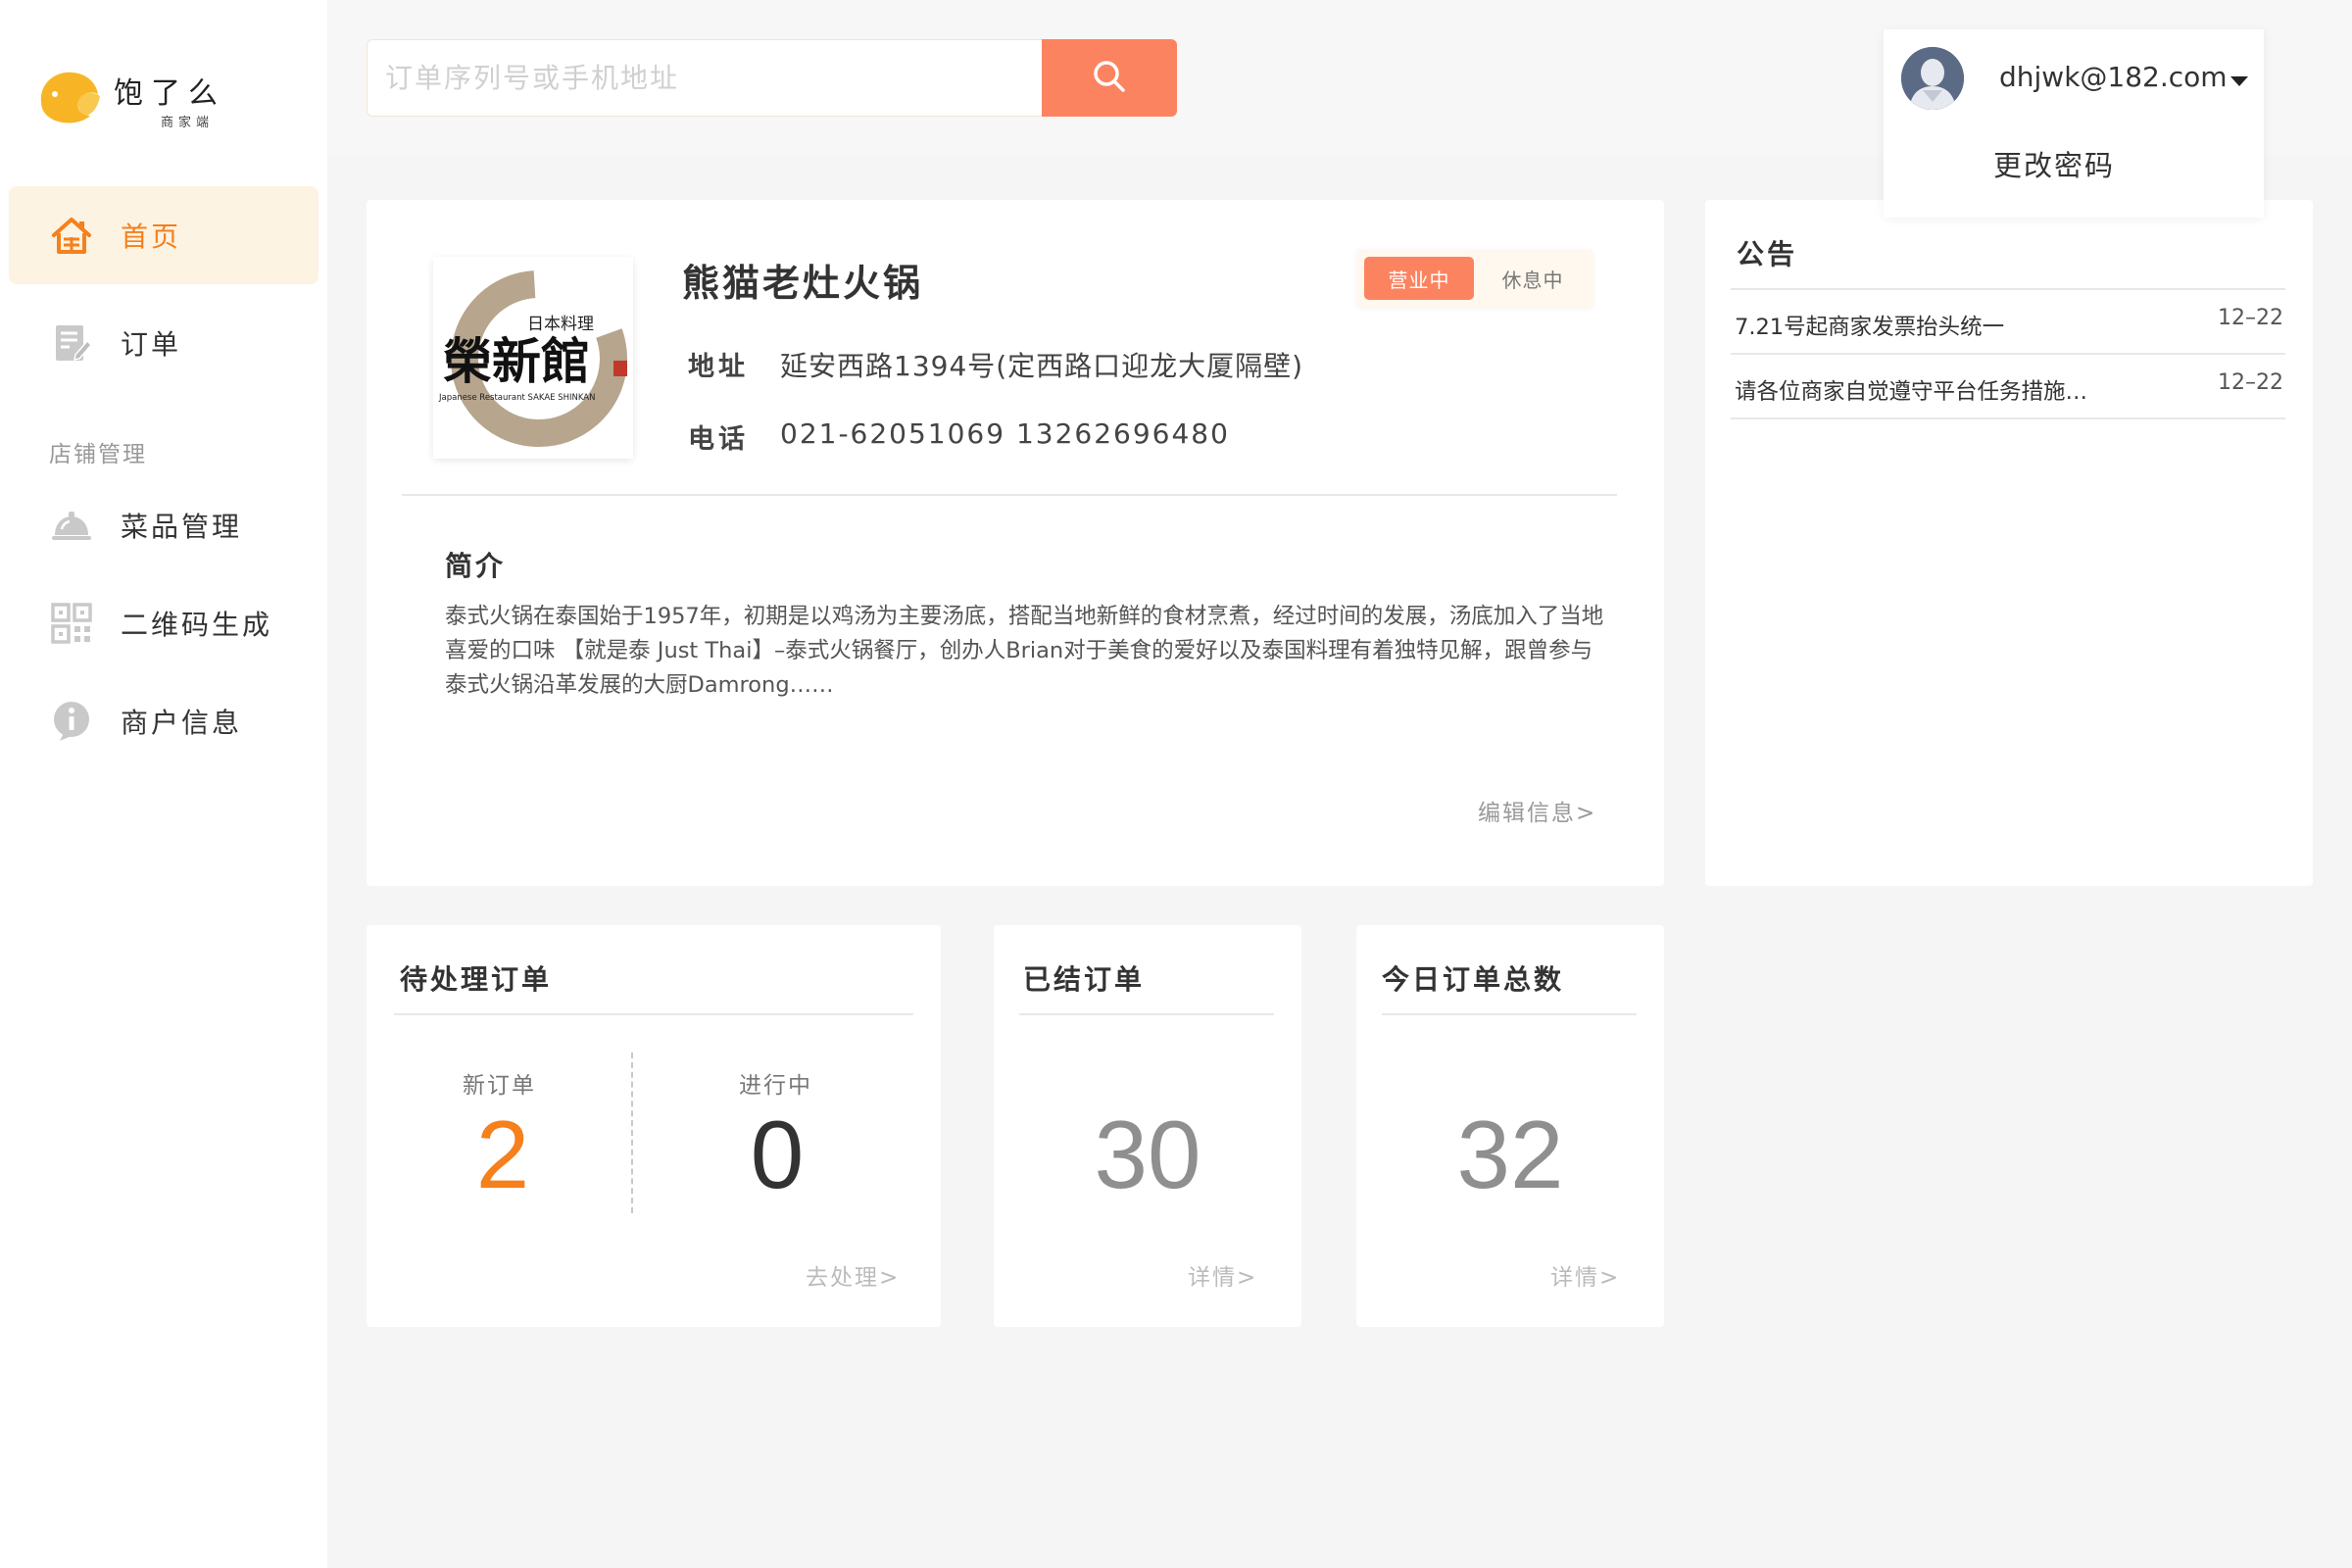 This screenshot has width=2352, height=1568. What do you see at coordinates (2054, 163) in the screenshot?
I see `change-password-menu-item: 更改密码` at bounding box center [2054, 163].